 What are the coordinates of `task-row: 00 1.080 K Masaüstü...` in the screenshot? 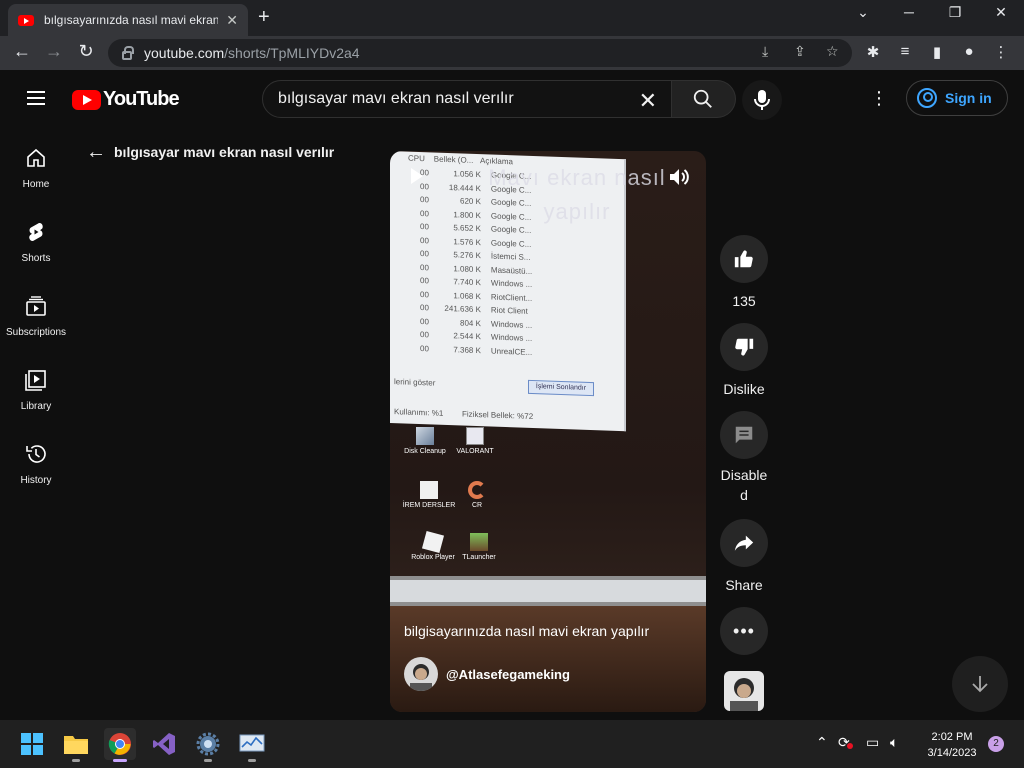 It's located at (476, 269).